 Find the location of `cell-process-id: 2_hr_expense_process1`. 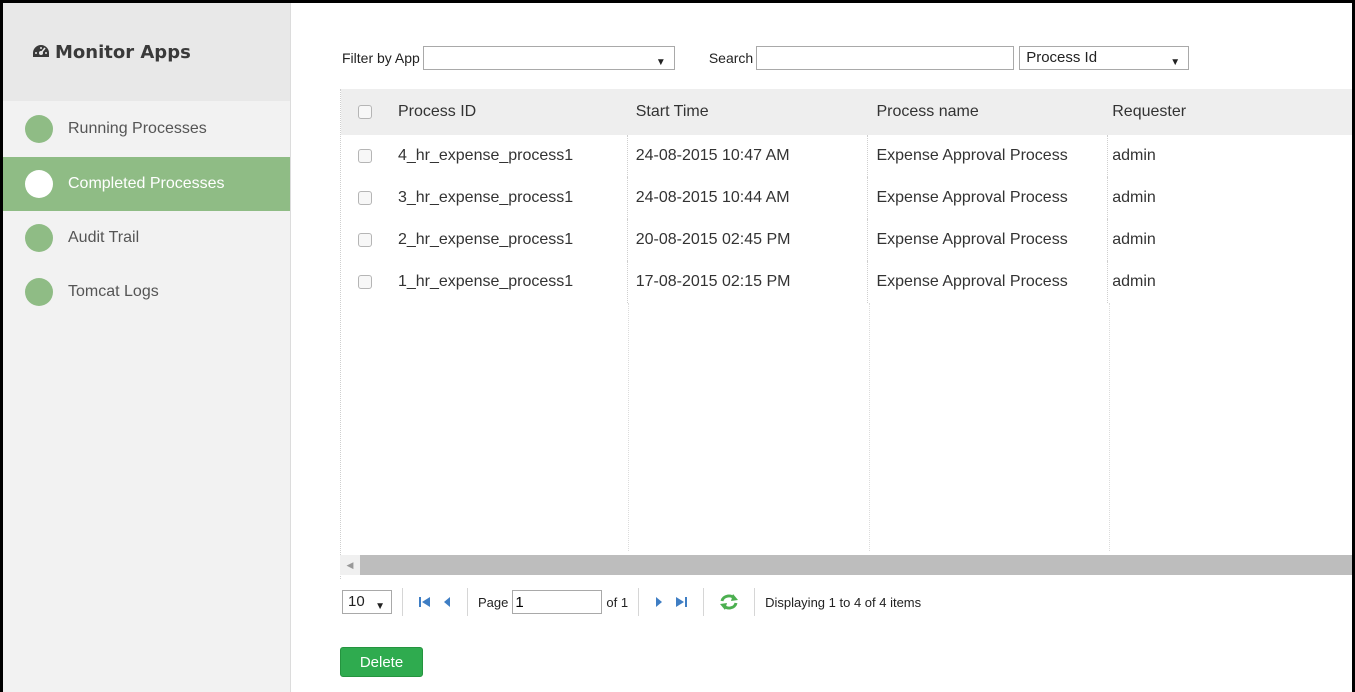

cell-process-id: 2_hr_expense_process1 is located at coordinates (508, 240).